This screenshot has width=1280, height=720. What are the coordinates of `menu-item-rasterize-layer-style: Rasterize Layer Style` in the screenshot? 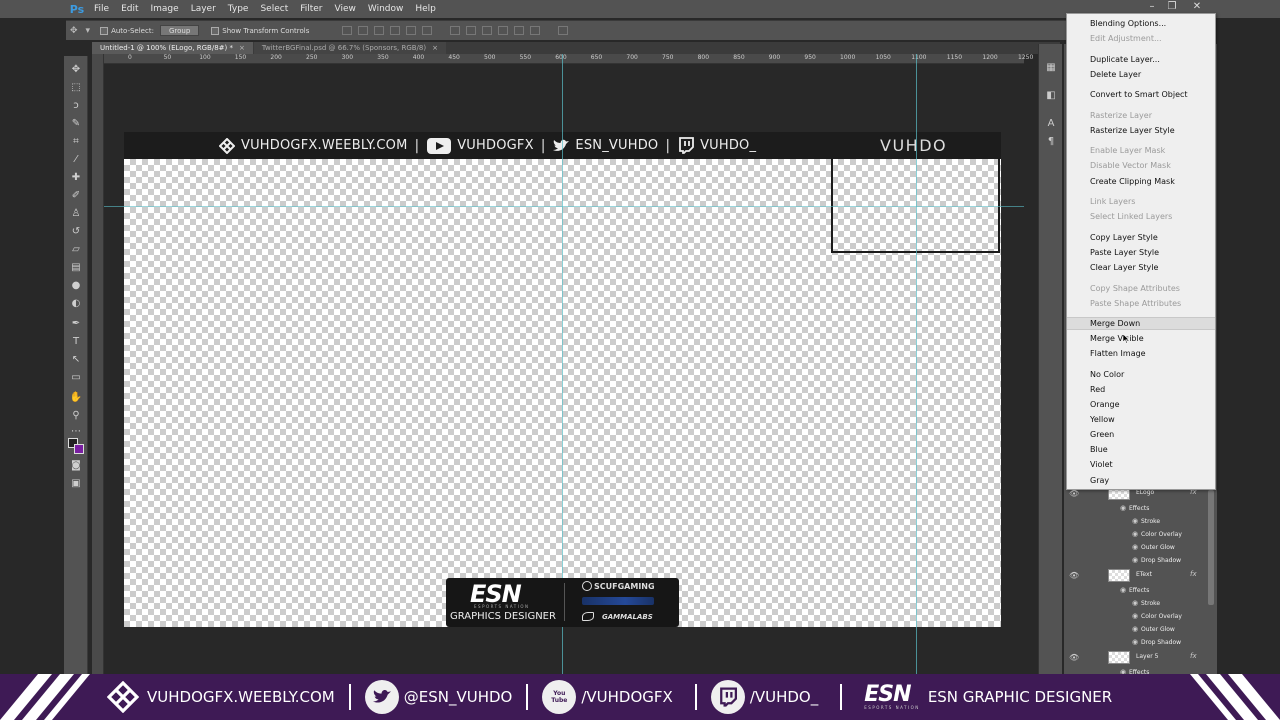 It's located at (1132, 130).